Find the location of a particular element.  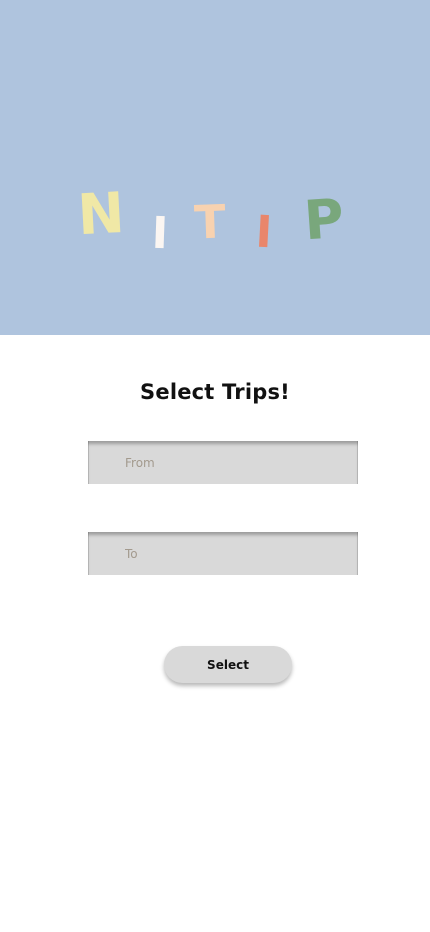

logo-letter: P is located at coordinates (324, 220).